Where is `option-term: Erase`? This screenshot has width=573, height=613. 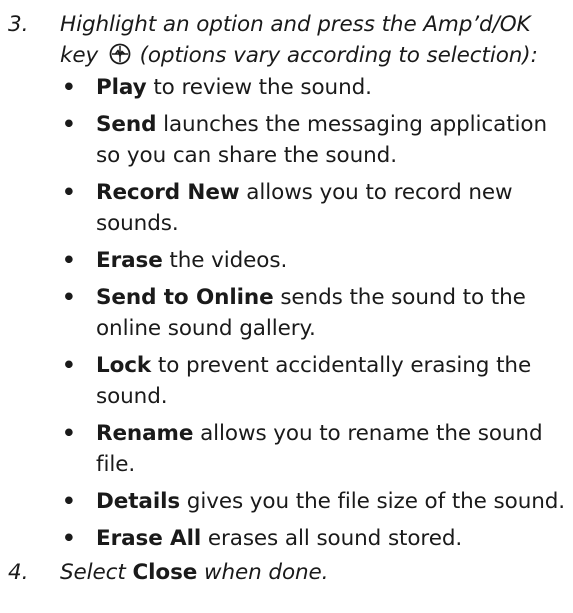
option-term: Erase is located at coordinates (129, 260).